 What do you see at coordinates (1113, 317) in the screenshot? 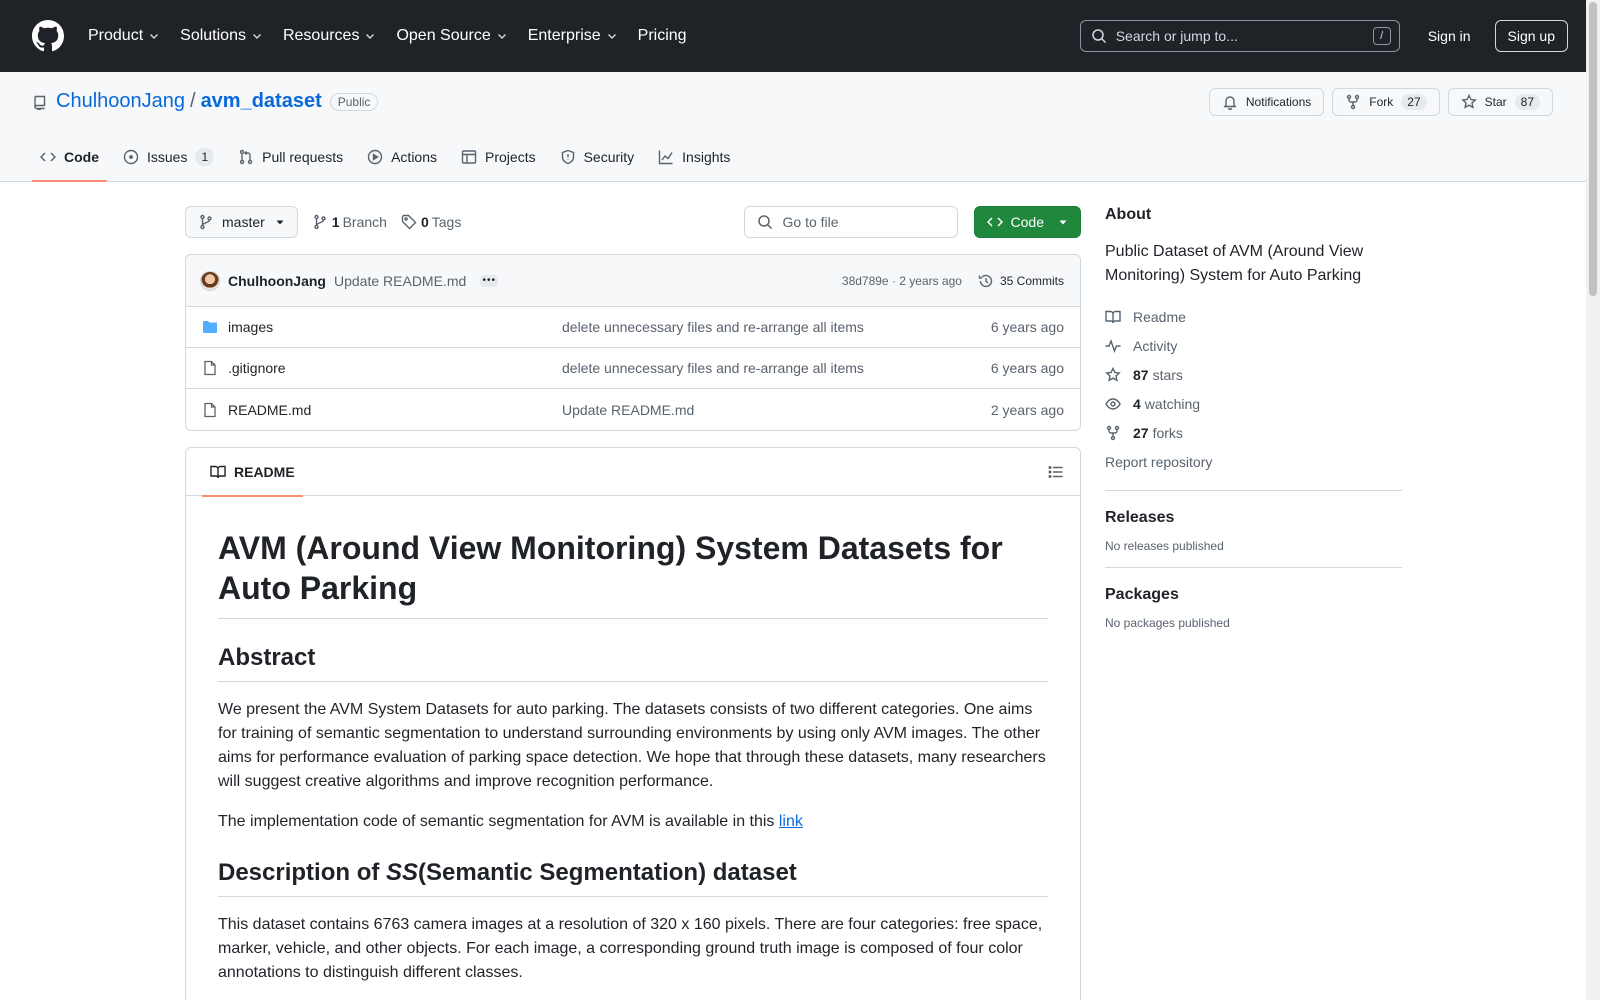
I see `book-icon` at bounding box center [1113, 317].